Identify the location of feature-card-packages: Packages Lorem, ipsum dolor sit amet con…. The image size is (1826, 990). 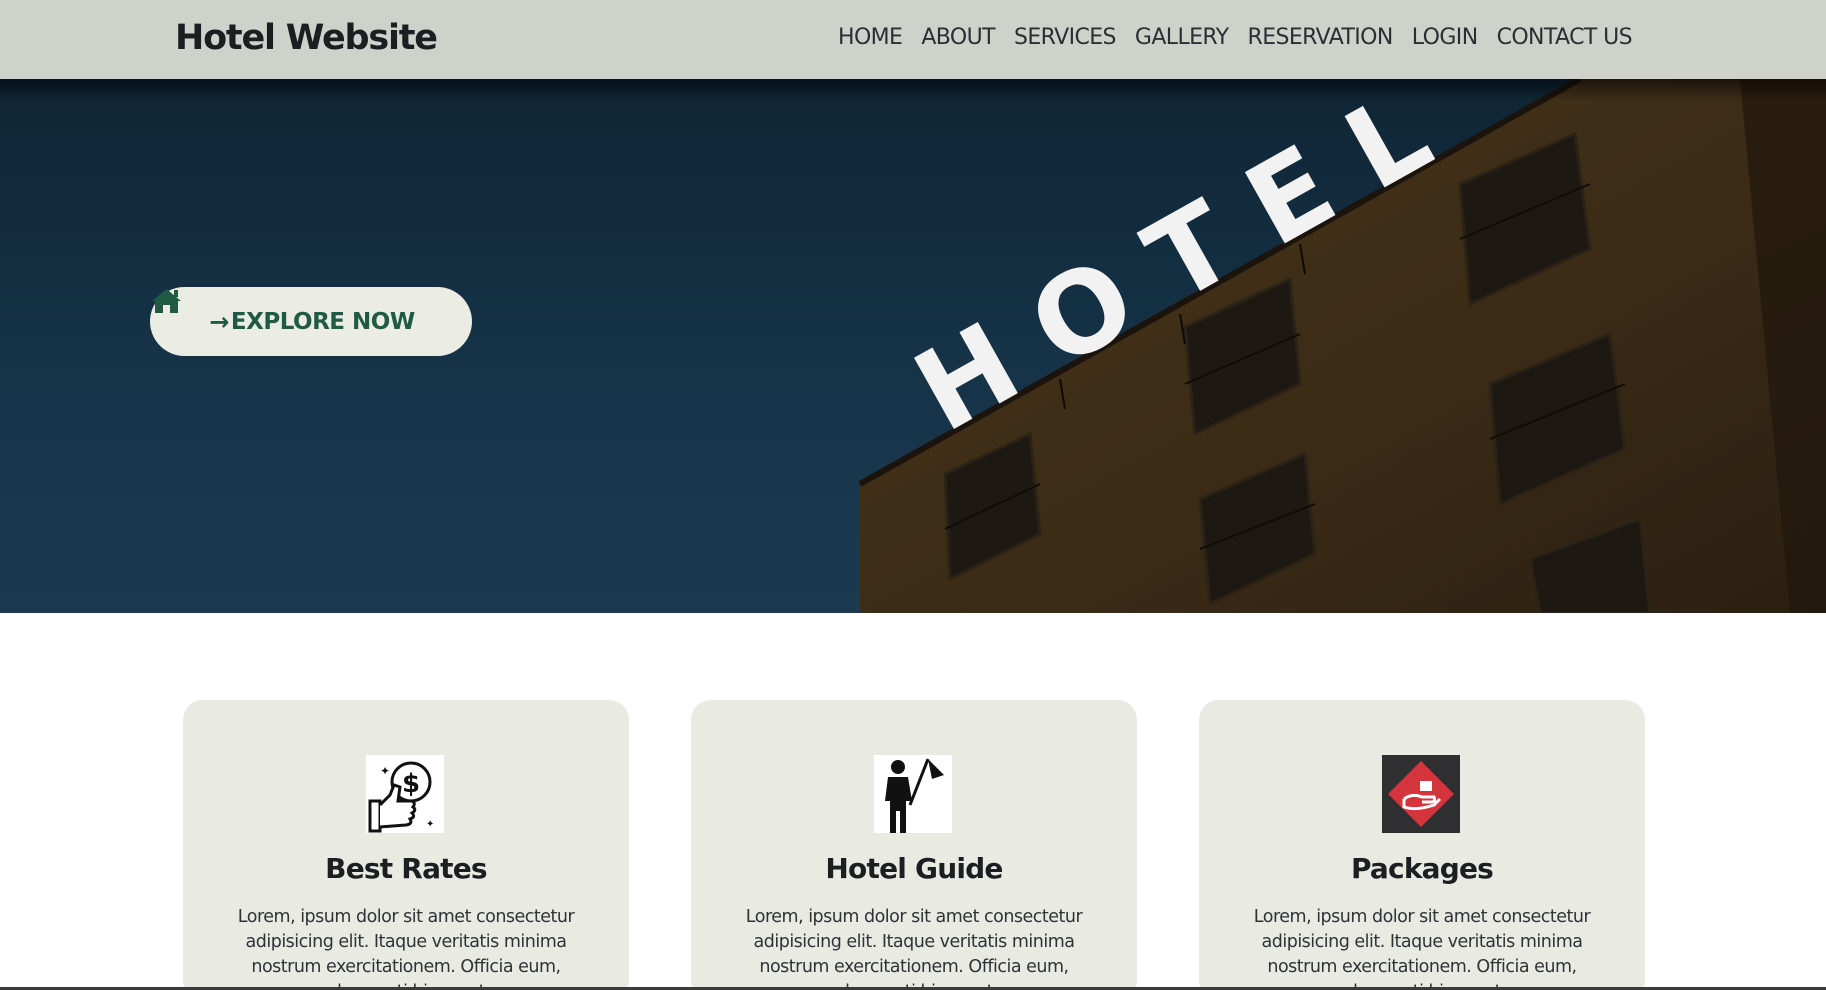
(1422, 845).